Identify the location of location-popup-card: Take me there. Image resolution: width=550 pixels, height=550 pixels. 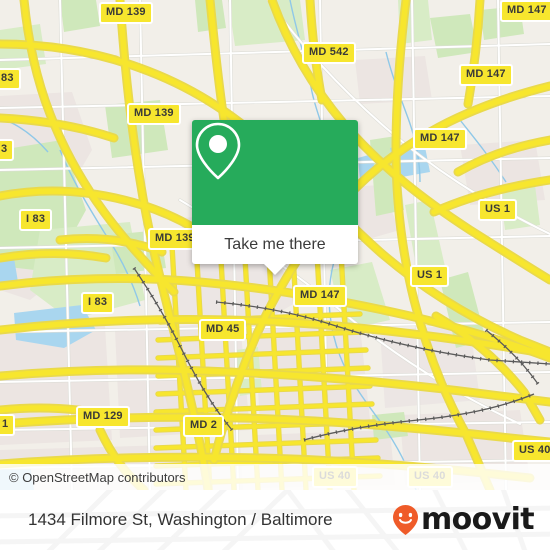
(275, 197).